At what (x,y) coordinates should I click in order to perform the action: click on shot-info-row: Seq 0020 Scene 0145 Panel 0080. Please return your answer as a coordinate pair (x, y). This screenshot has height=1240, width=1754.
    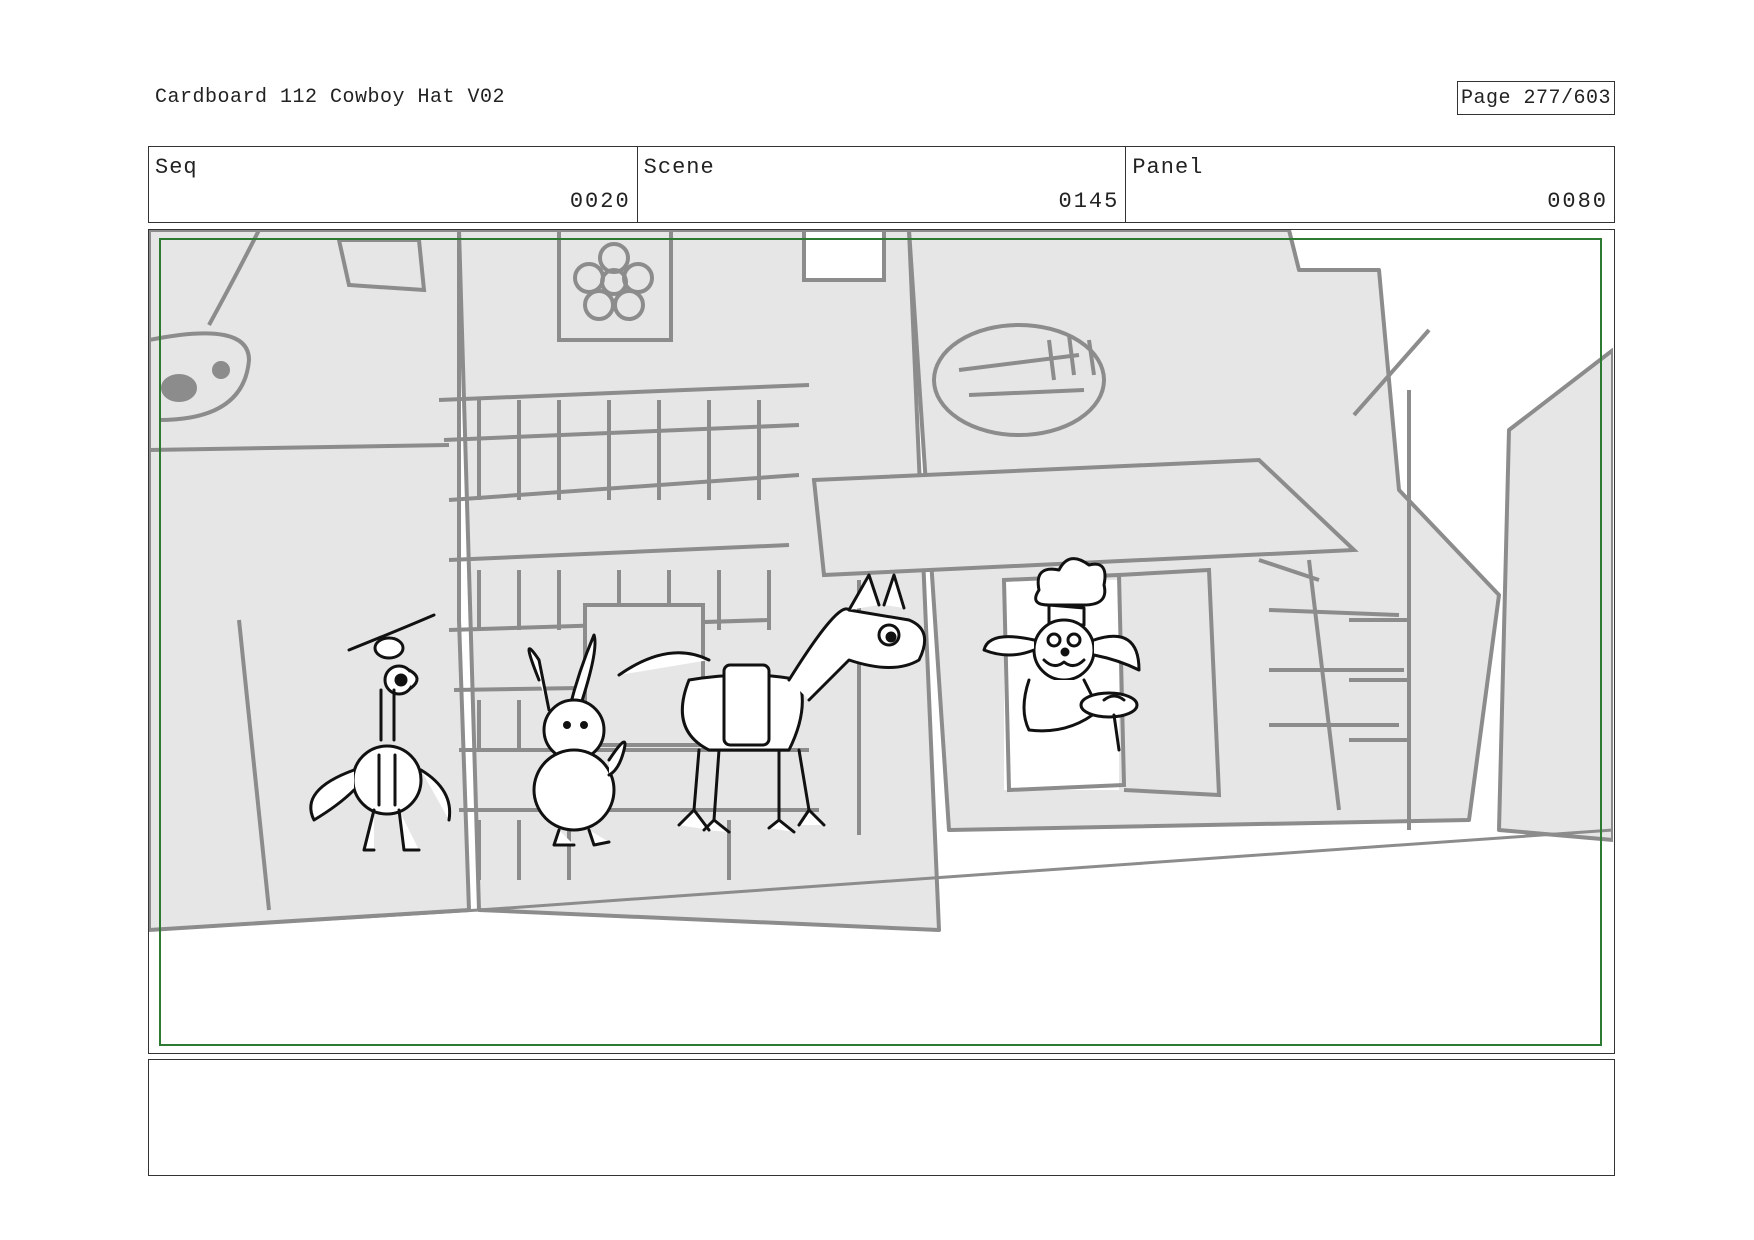
    Looking at the image, I should click on (881, 184).